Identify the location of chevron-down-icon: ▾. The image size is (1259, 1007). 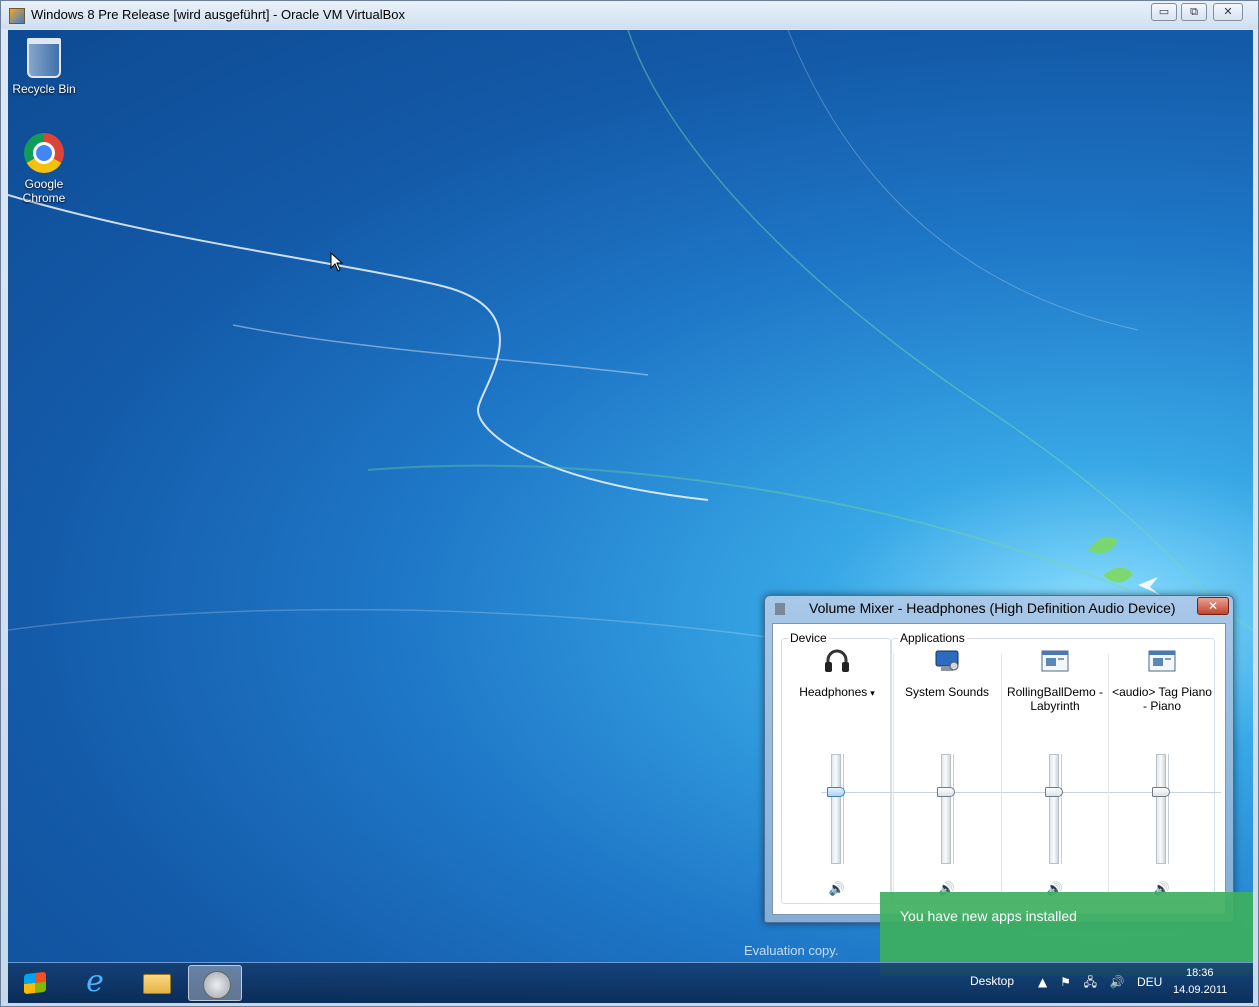
(872, 693).